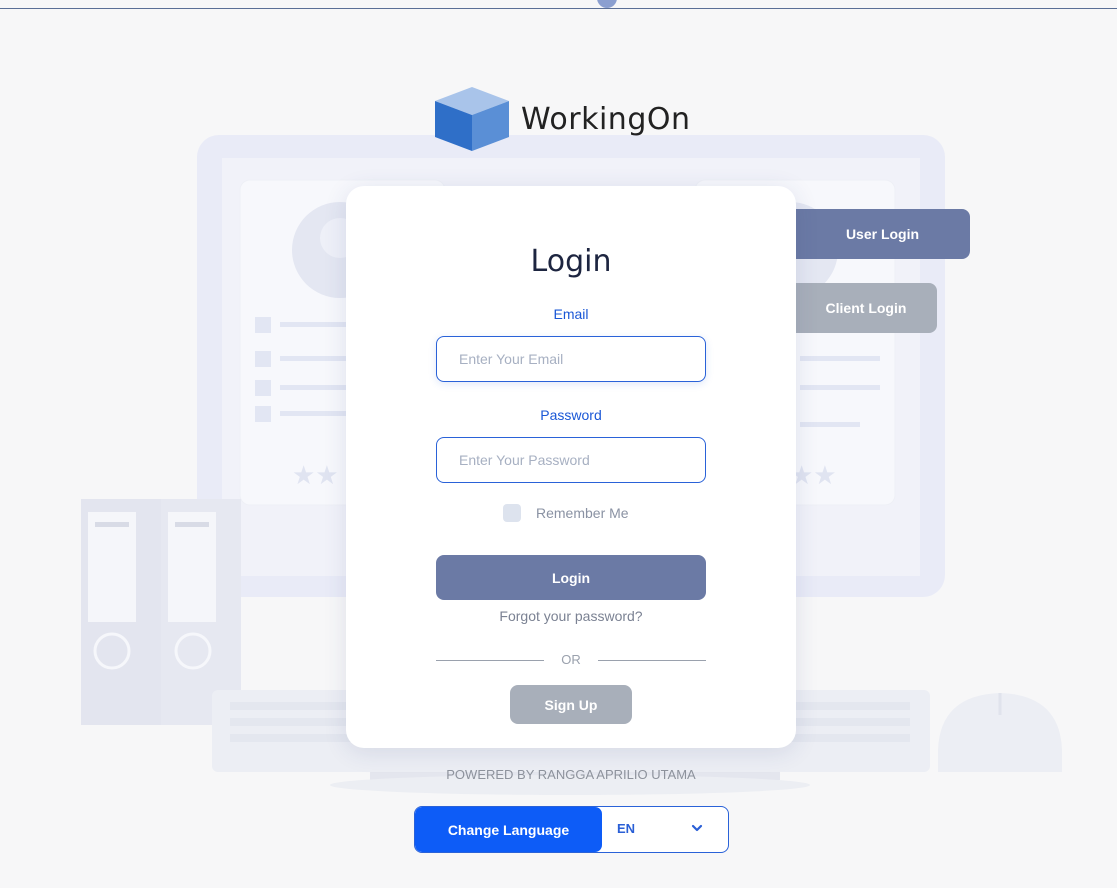 The image size is (1117, 888). I want to click on or-divider: OR, so click(571, 661).